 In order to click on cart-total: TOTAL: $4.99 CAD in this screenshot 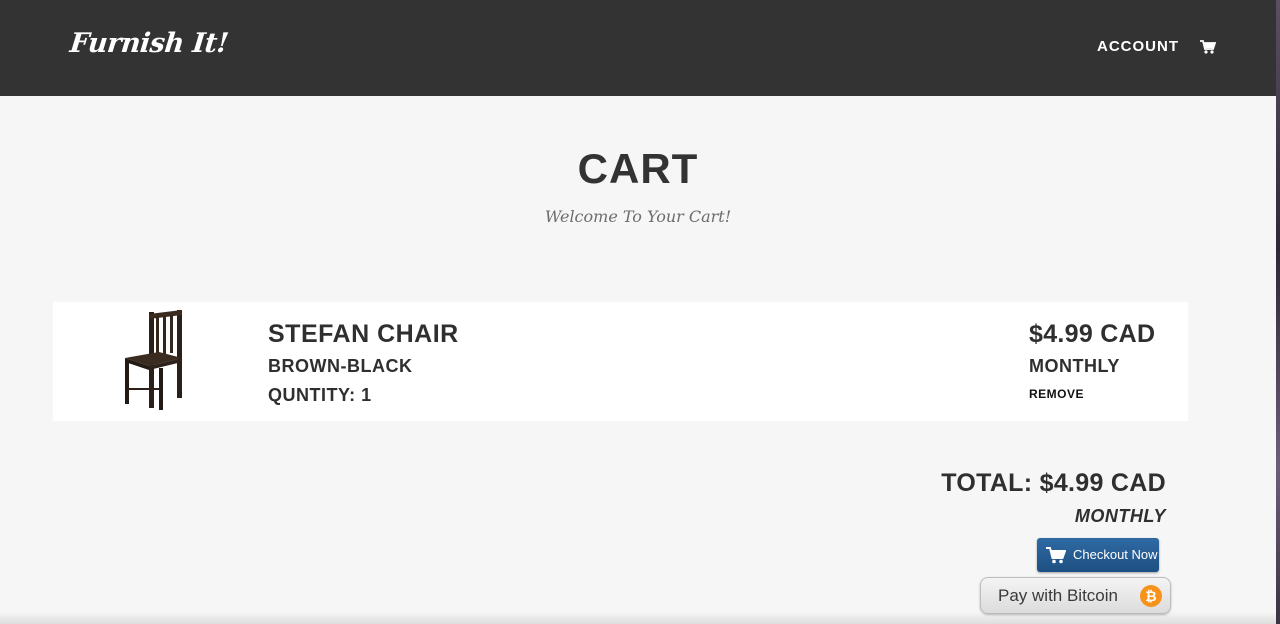, I will do `click(1053, 483)`.